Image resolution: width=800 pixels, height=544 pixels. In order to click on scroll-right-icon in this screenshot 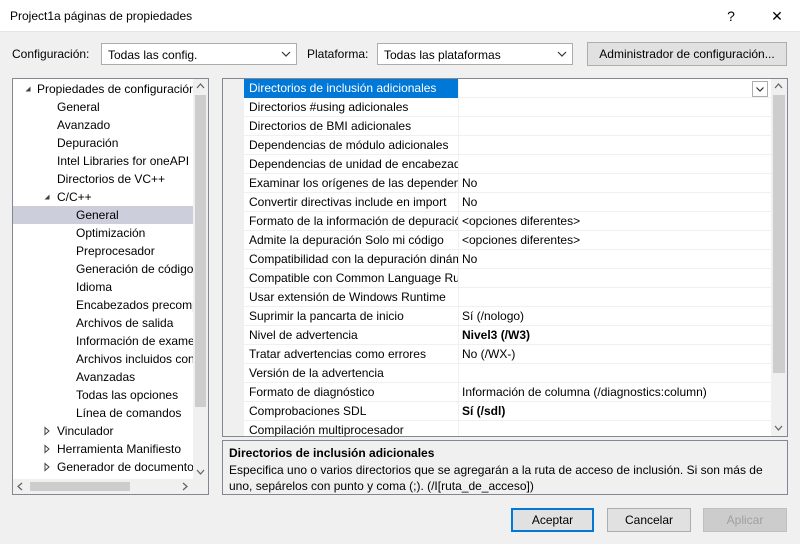, I will do `click(185, 486)`.